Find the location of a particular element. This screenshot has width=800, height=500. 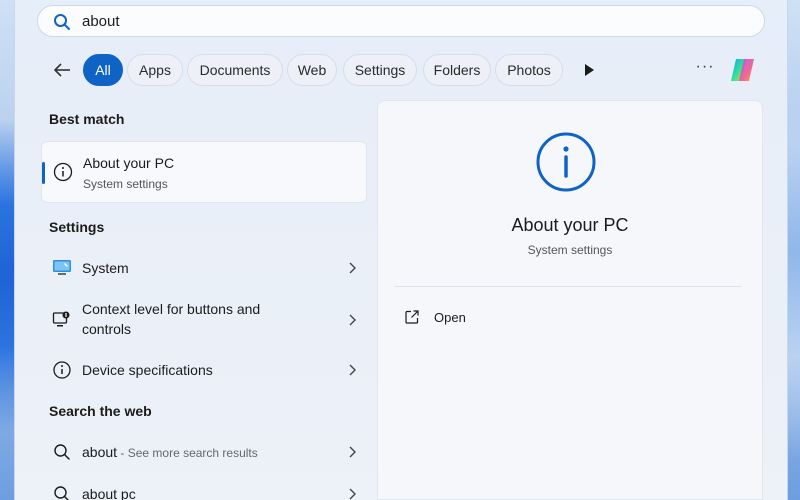

monitor-icon is located at coordinates (62, 267).